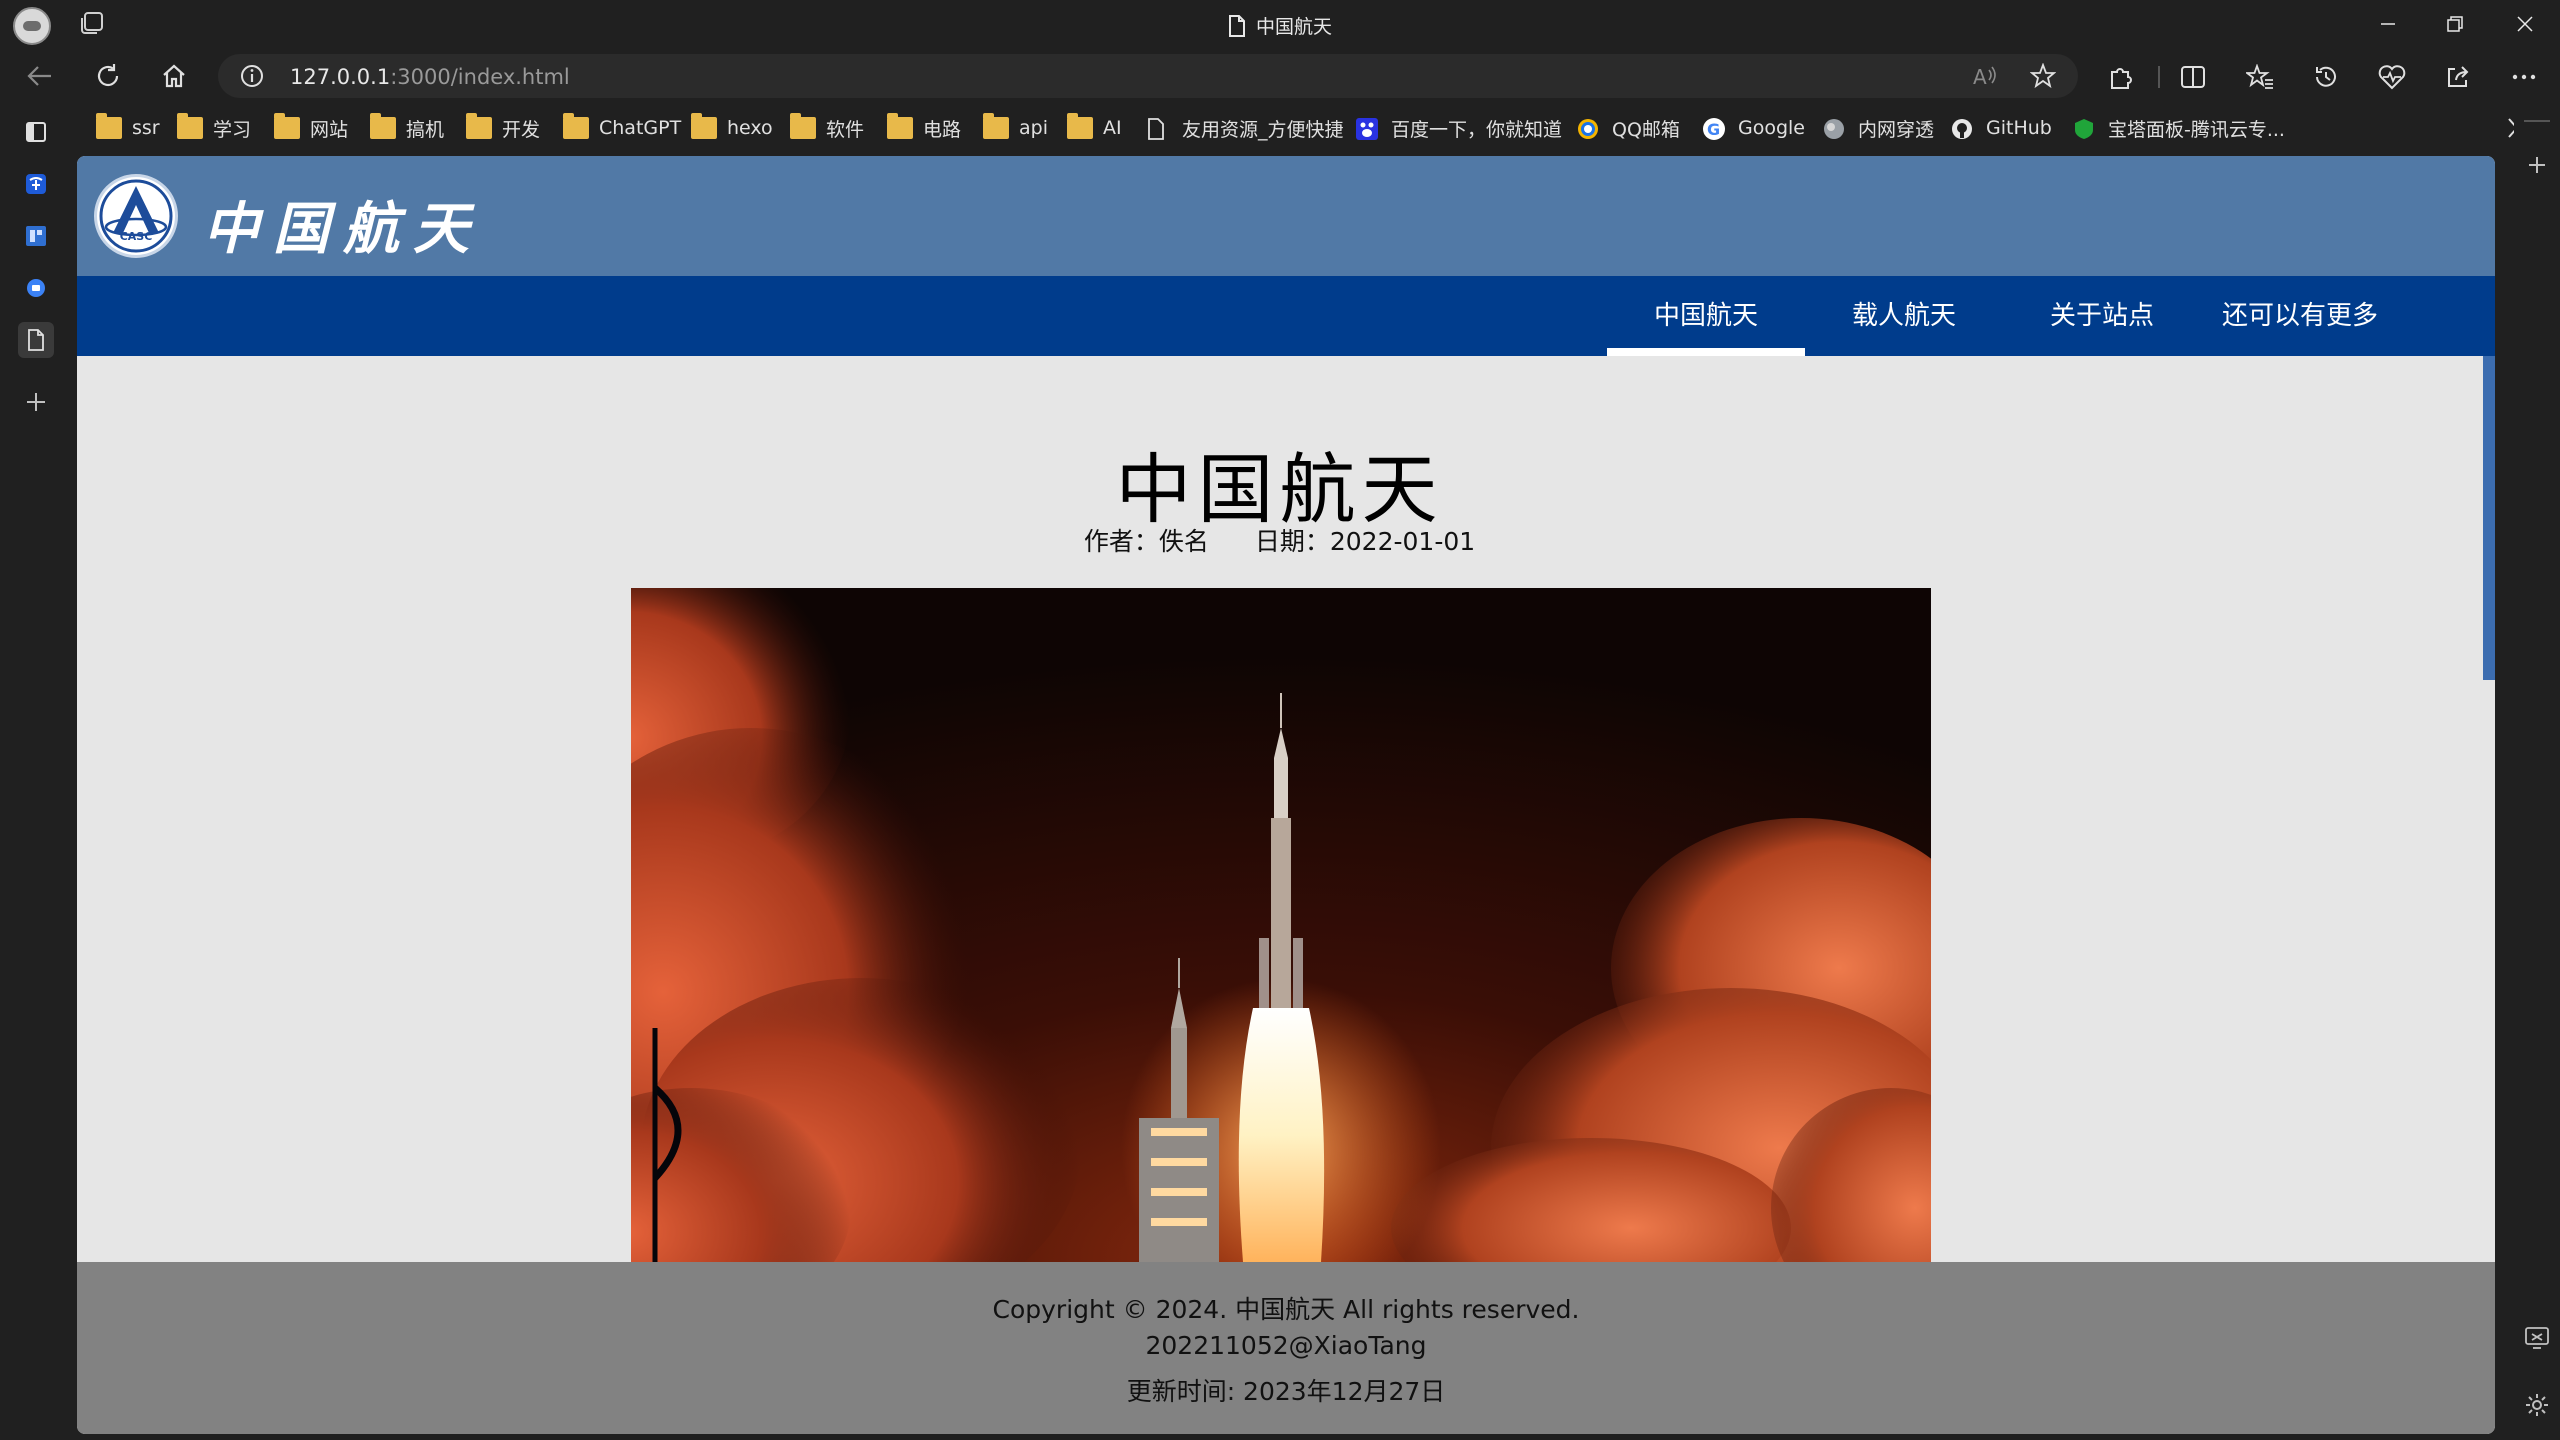 The image size is (2560, 1440). What do you see at coordinates (1033, 128) in the screenshot?
I see `bookmark-label: api` at bounding box center [1033, 128].